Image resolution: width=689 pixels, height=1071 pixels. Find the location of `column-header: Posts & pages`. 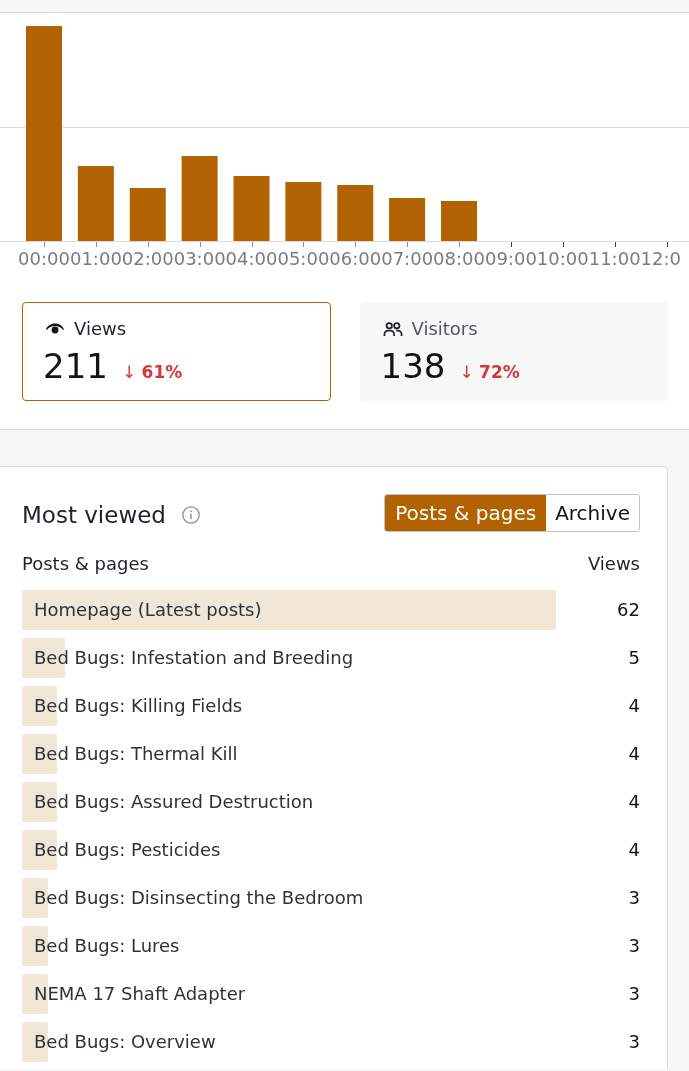

column-header: Posts & pages is located at coordinates (85, 564).